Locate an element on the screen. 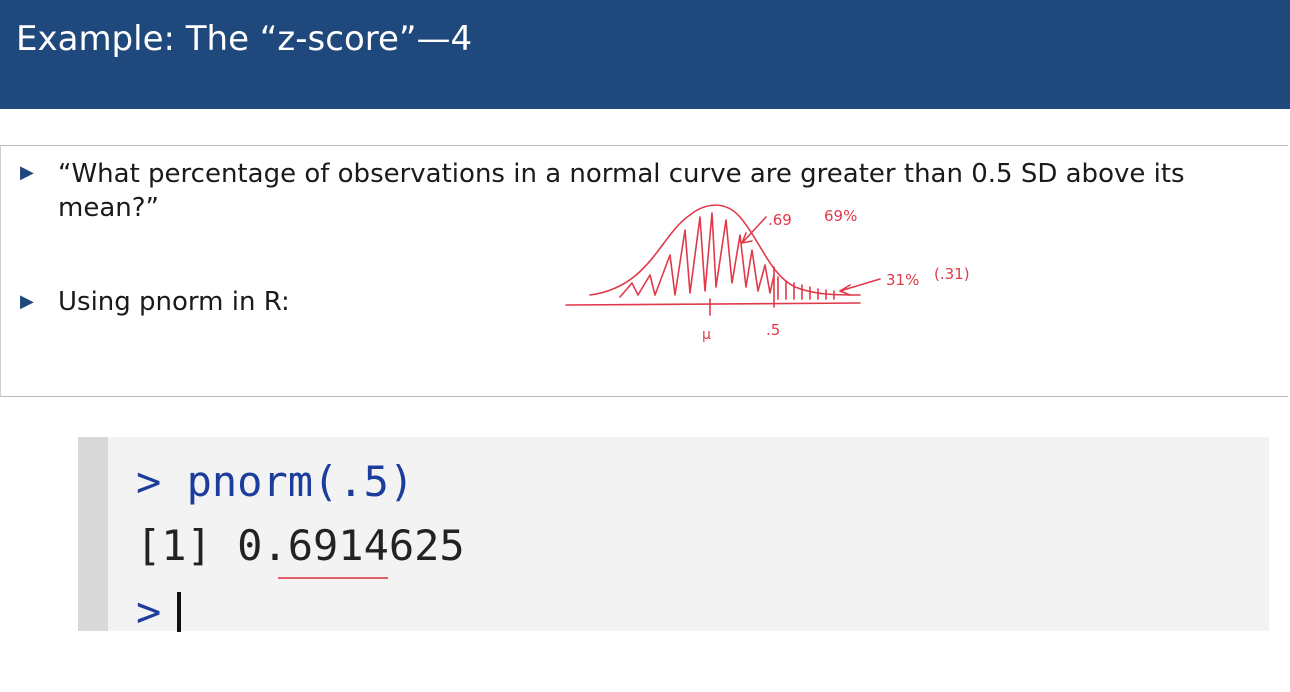  console-command: pnorm(.5) is located at coordinates (300, 481).